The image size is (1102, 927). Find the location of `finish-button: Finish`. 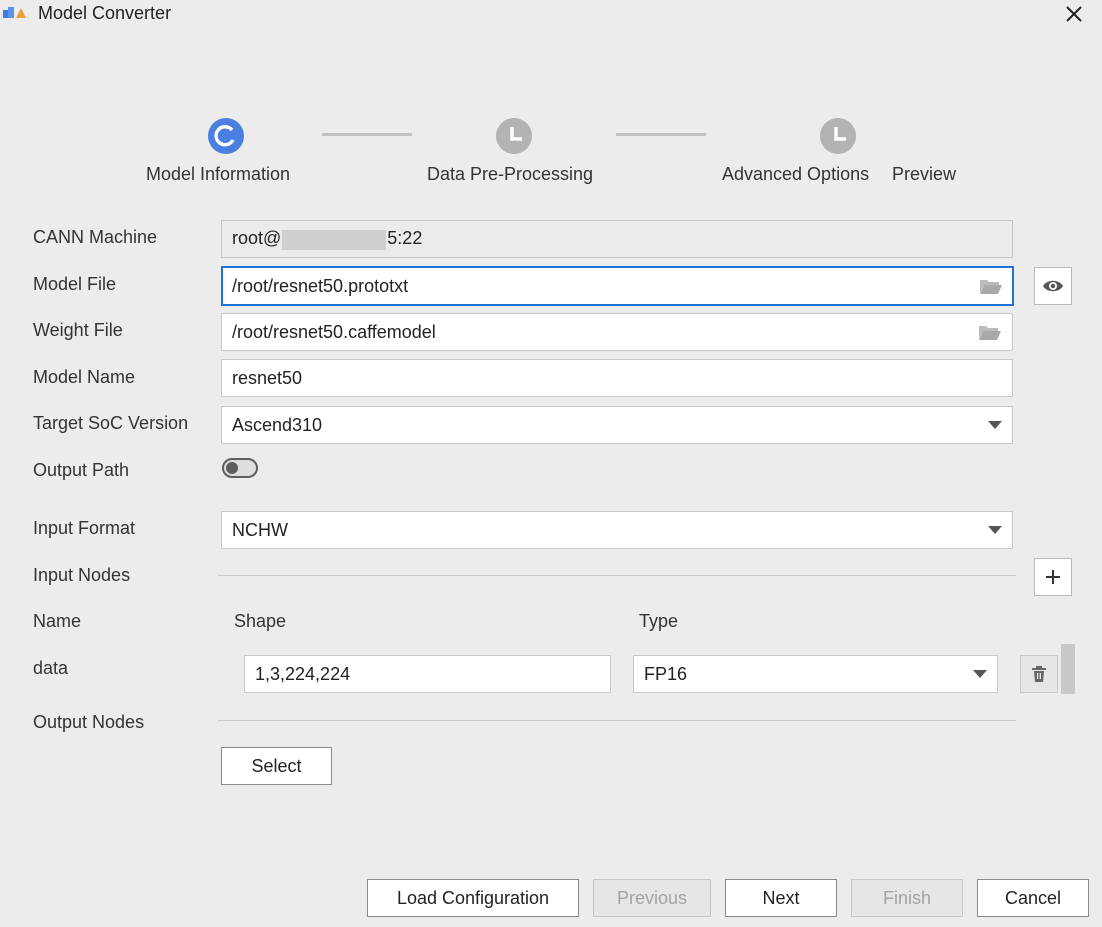

finish-button: Finish is located at coordinates (907, 898).